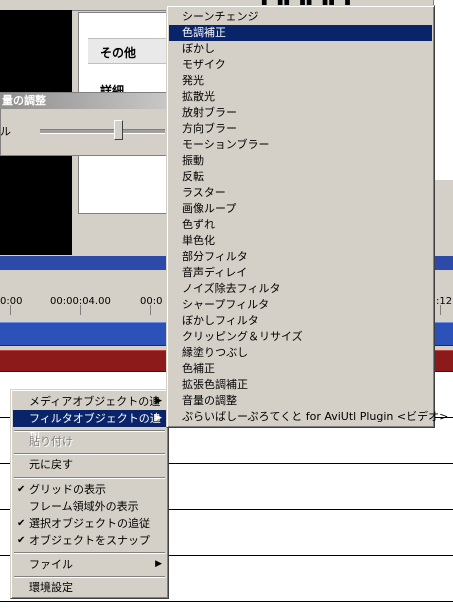 Image resolution: width=453 pixels, height=608 pixels. What do you see at coordinates (67, 489) in the screenshot?
I see `menu-item-label: グリッドの表示` at bounding box center [67, 489].